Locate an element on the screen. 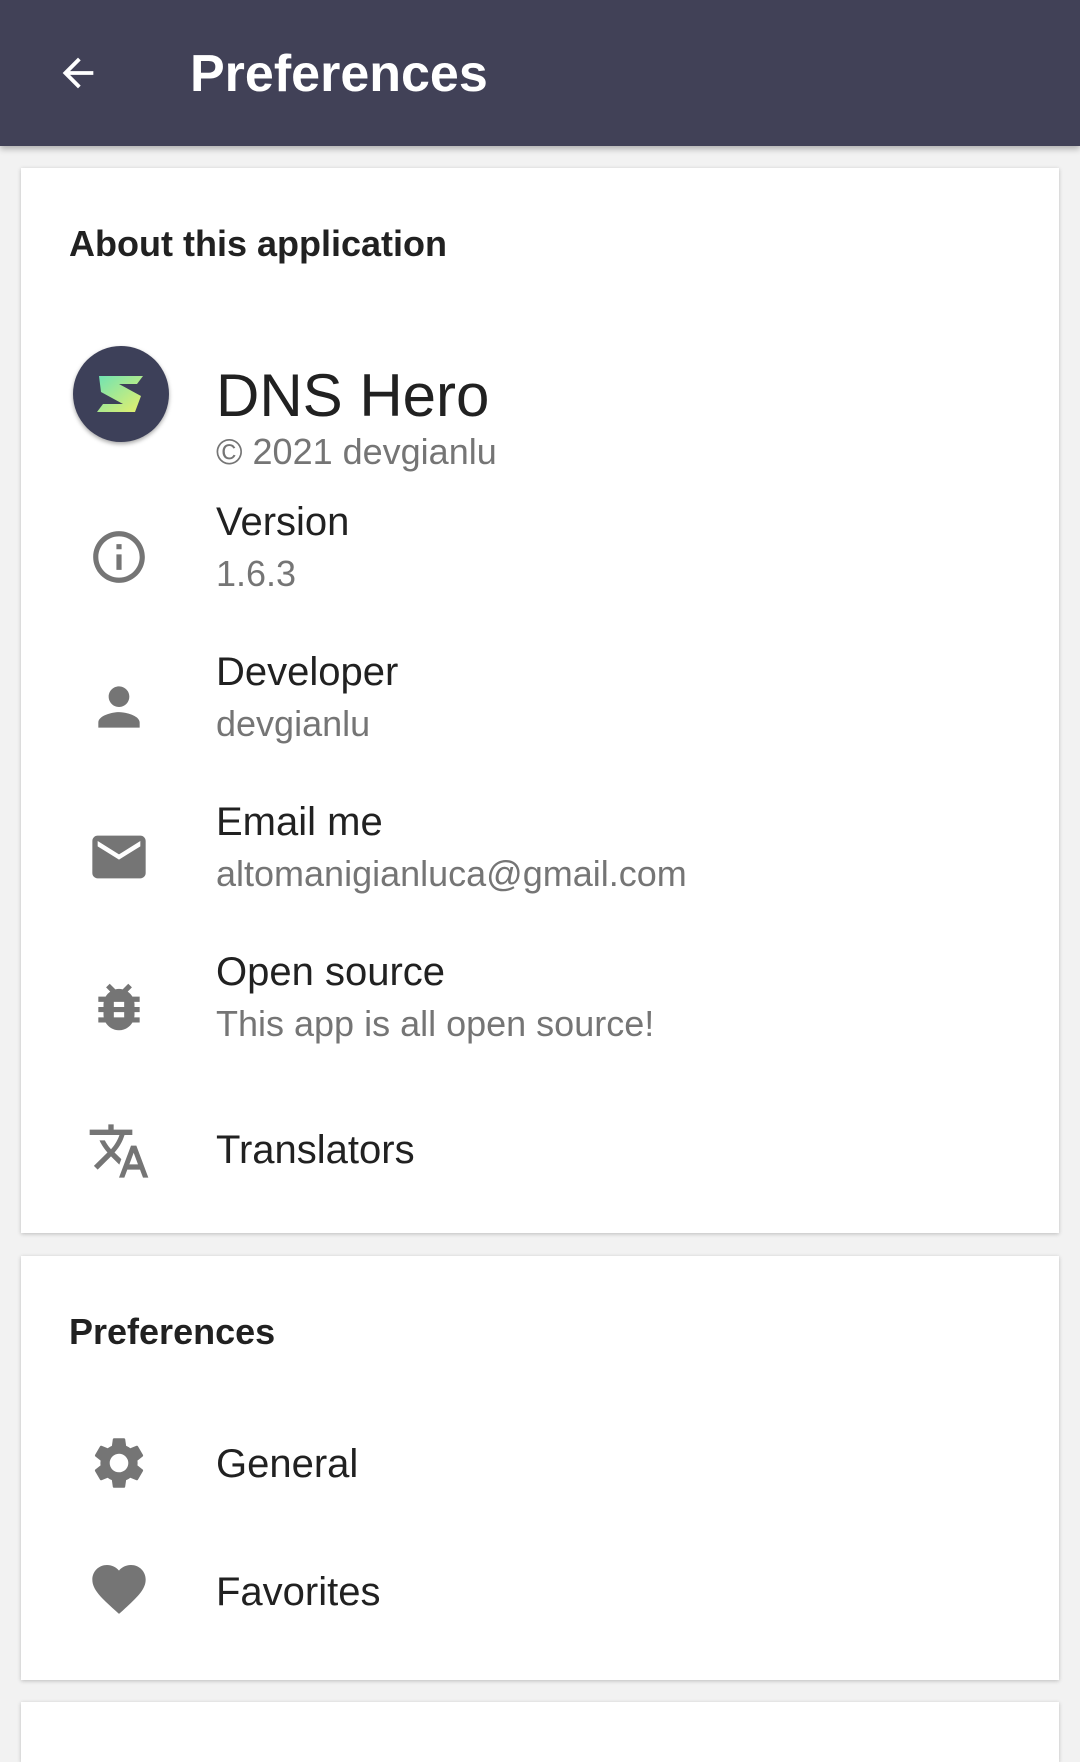 This screenshot has height=1762, width=1080. open-source-label: Open source is located at coordinates (331, 972).